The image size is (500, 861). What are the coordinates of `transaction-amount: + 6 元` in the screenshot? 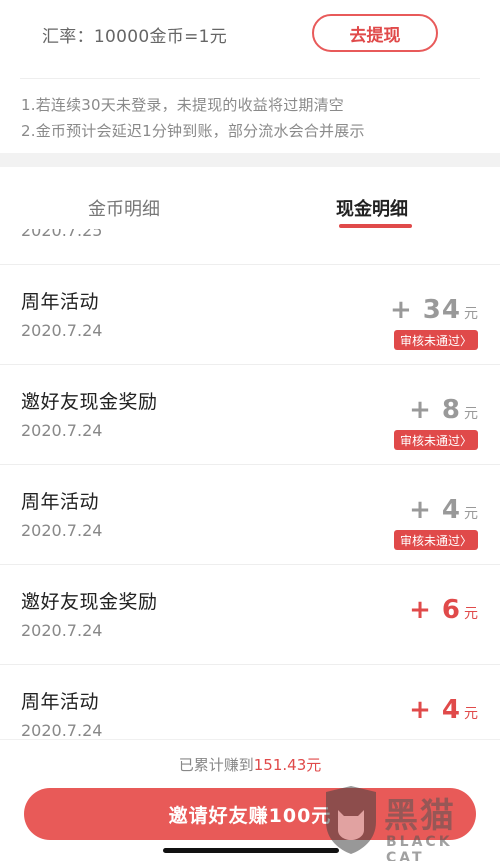 It's located at (443, 610).